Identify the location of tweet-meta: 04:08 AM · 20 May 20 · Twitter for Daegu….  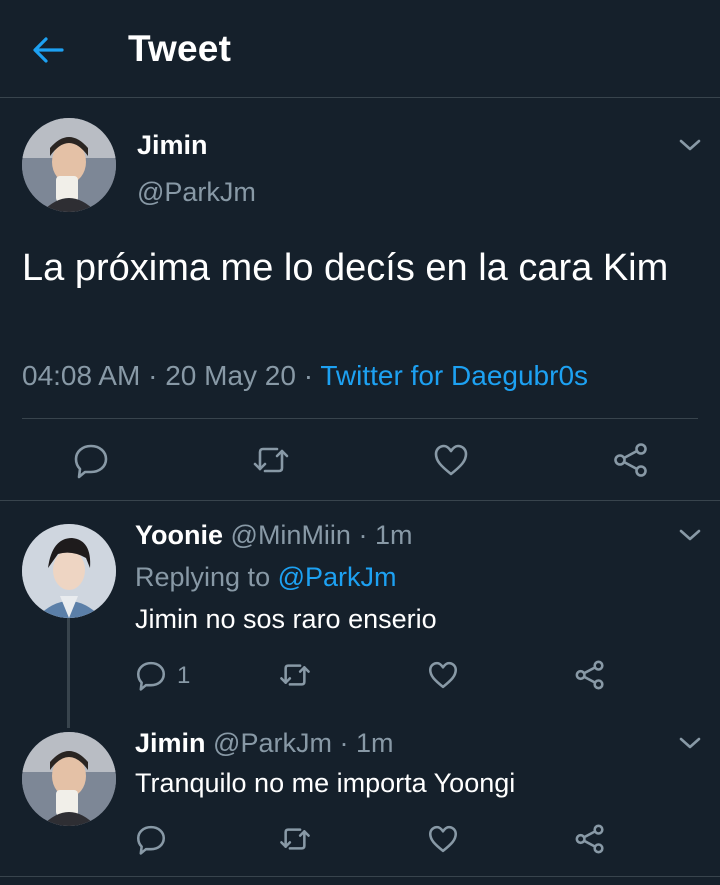
(305, 376).